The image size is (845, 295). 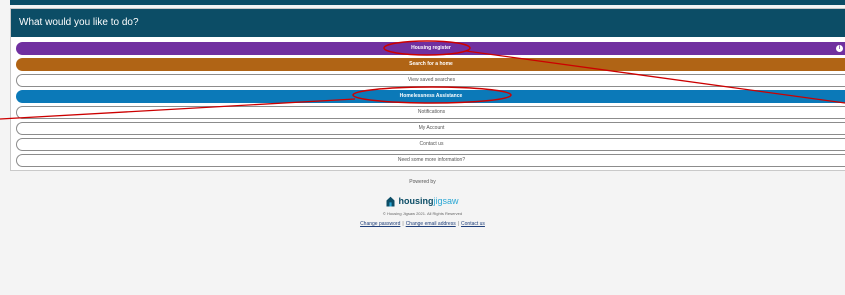 What do you see at coordinates (380, 224) in the screenshot?
I see `change-password-link: Change password` at bounding box center [380, 224].